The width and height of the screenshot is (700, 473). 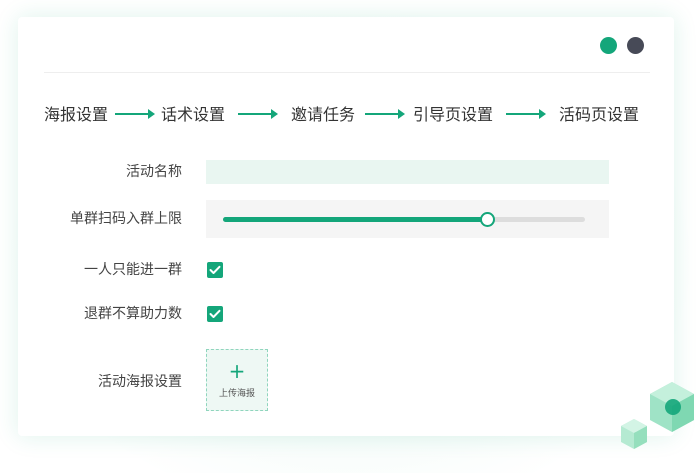 What do you see at coordinates (323, 115) in the screenshot?
I see `step-invite-task: 邀请任务` at bounding box center [323, 115].